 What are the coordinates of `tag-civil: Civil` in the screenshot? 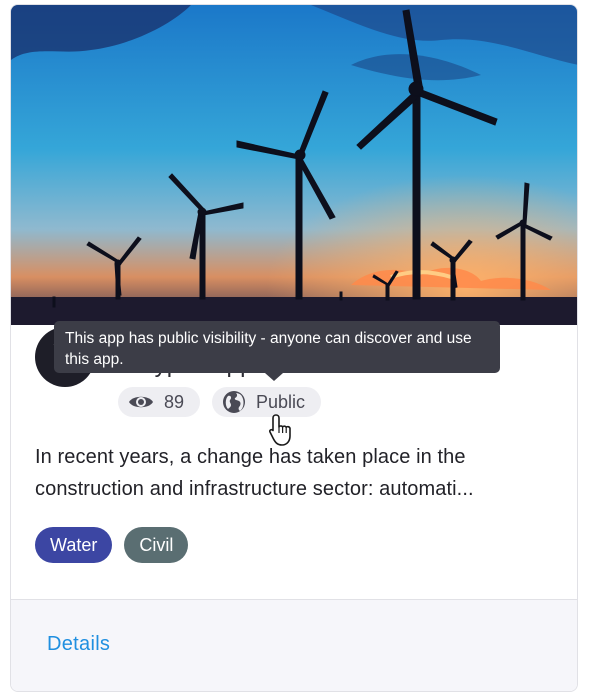 It's located at (156, 545).